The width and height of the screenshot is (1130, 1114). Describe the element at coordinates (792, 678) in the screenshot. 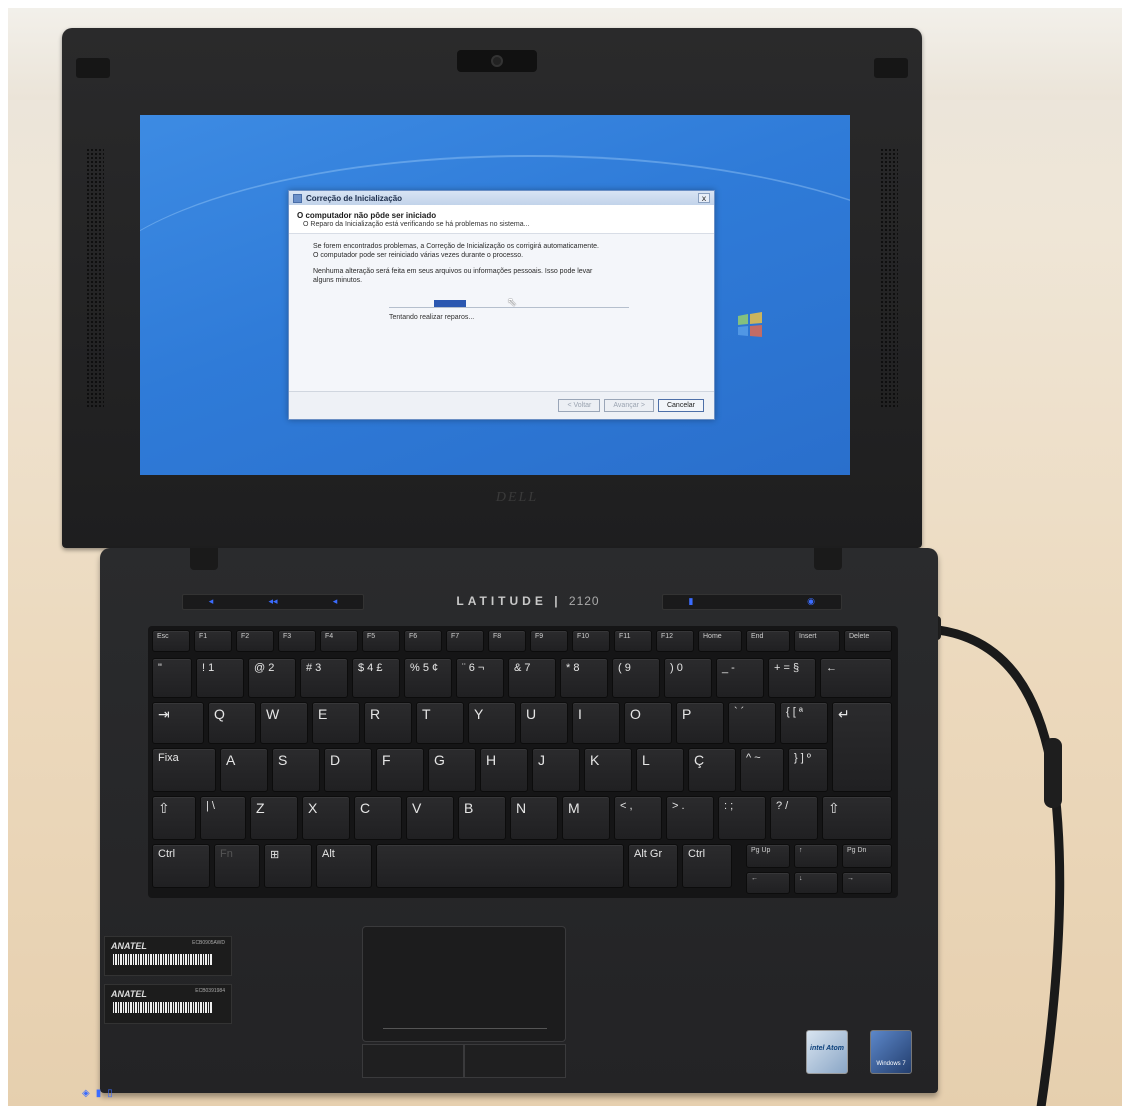

I see `key-equals: + = §` at that location.